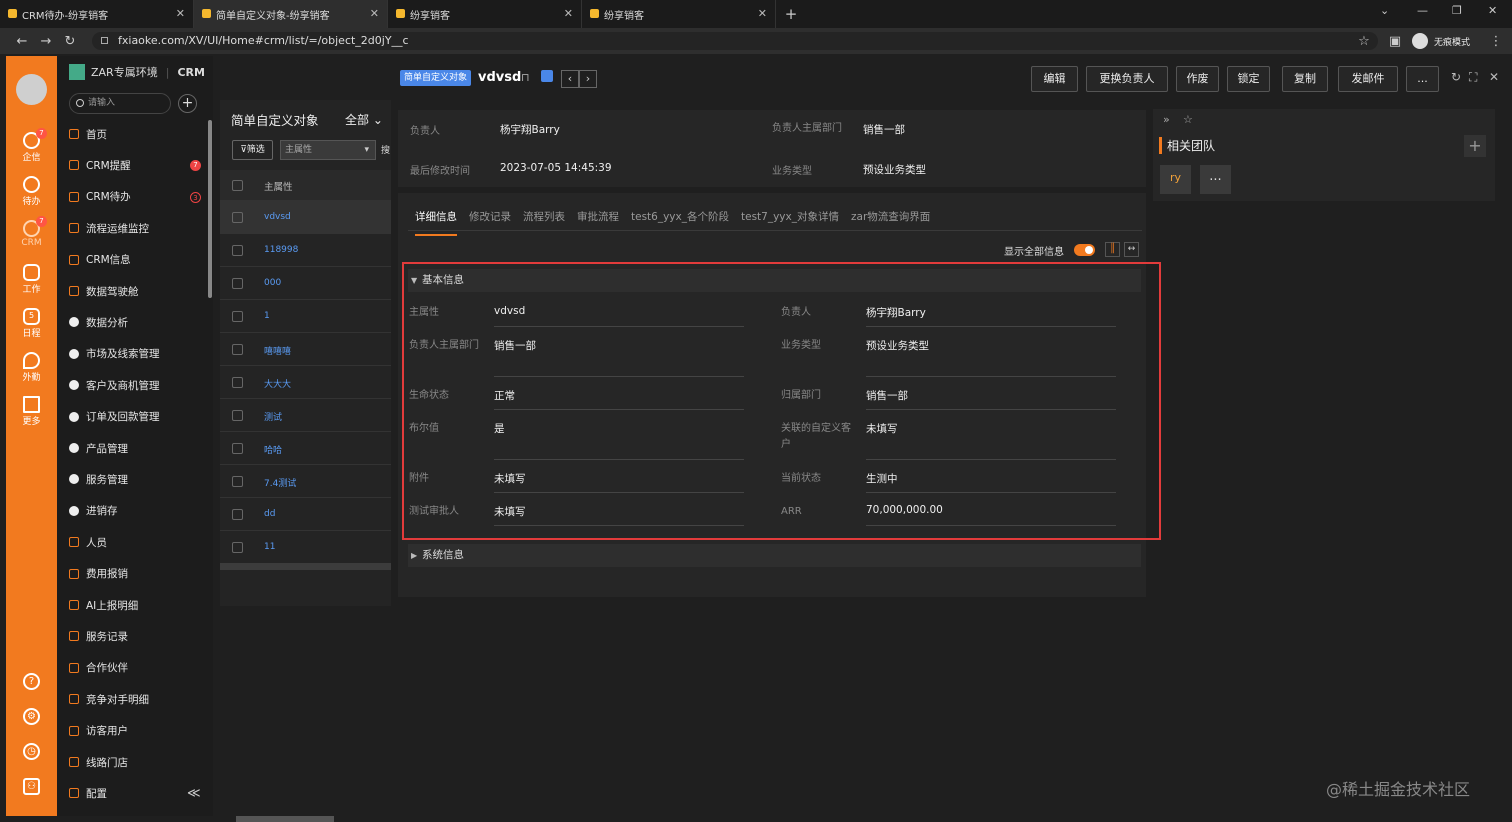 Image resolution: width=1512 pixels, height=822 pixels. What do you see at coordinates (139, 511) in the screenshot?
I see `nav-item: 进销存` at bounding box center [139, 511].